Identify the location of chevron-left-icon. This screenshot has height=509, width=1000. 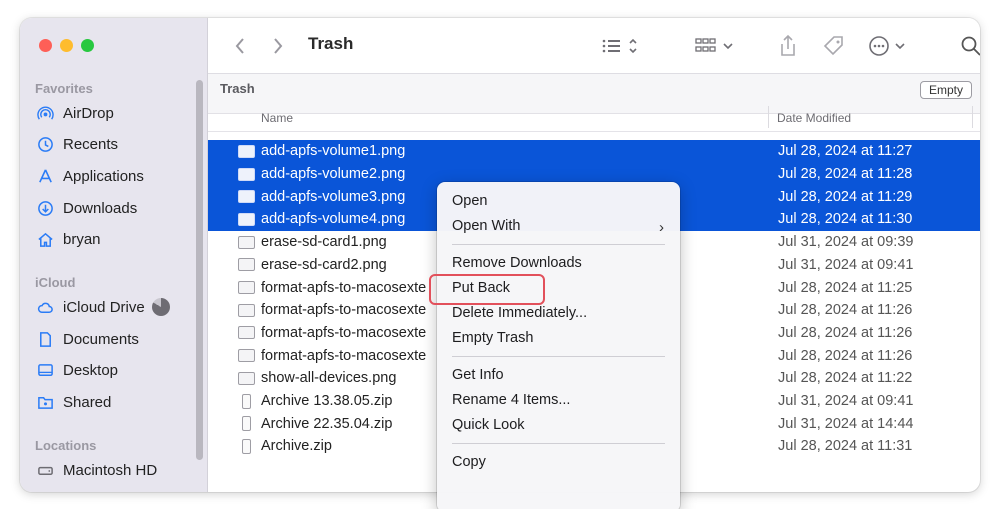
(239, 46).